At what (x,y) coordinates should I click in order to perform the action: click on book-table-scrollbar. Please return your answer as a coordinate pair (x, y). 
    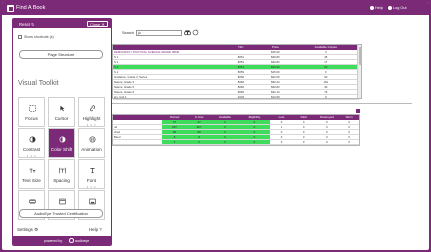
    Looking at the image, I should click on (359, 71).